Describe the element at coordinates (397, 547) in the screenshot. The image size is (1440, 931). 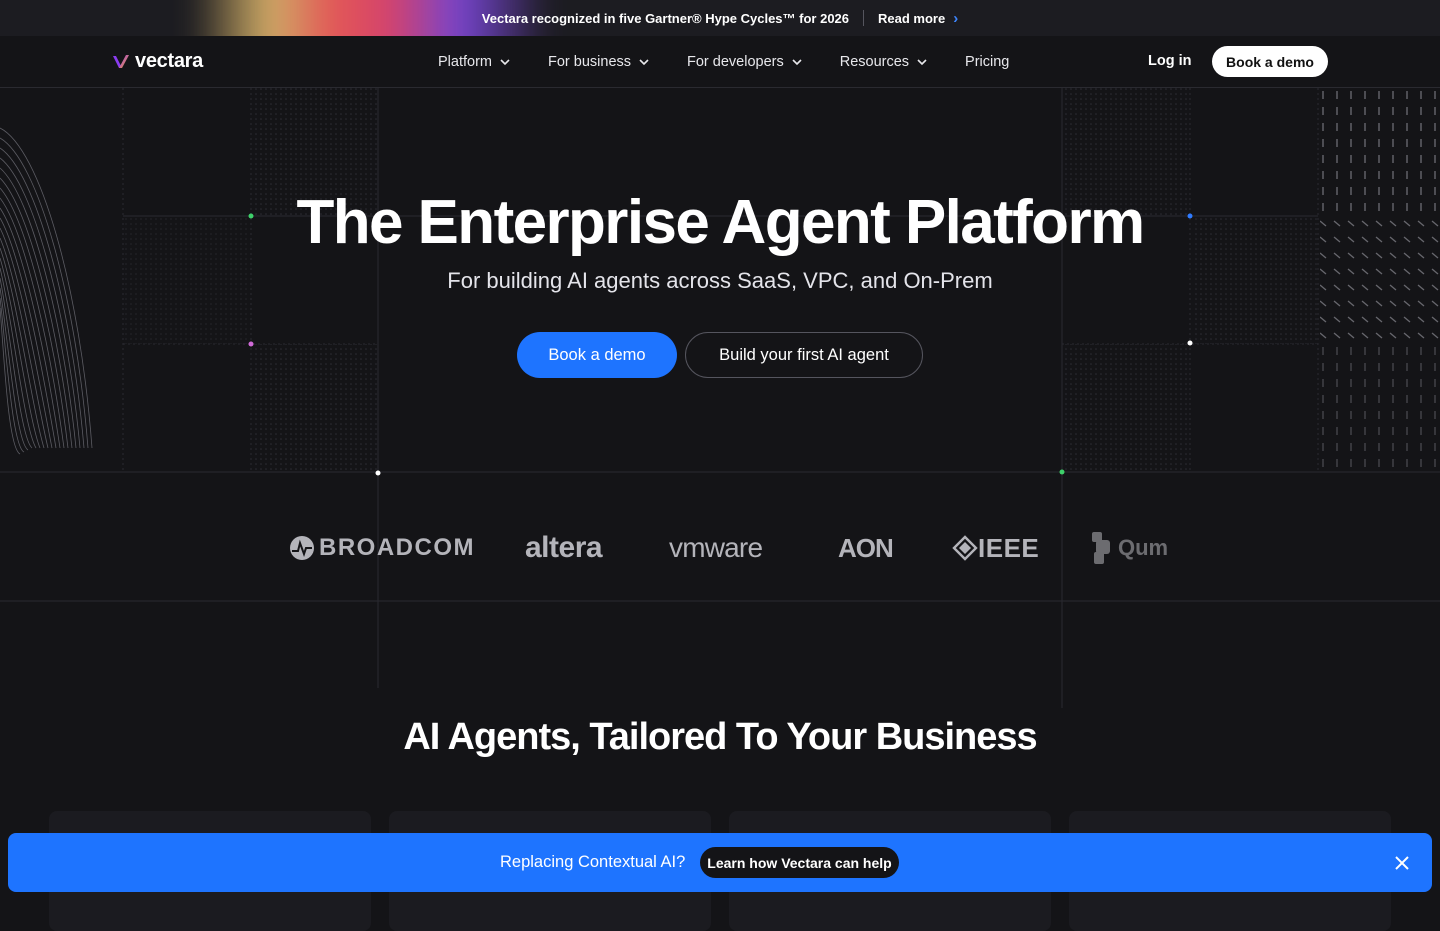
I see `client-name: BROADCOM` at that location.